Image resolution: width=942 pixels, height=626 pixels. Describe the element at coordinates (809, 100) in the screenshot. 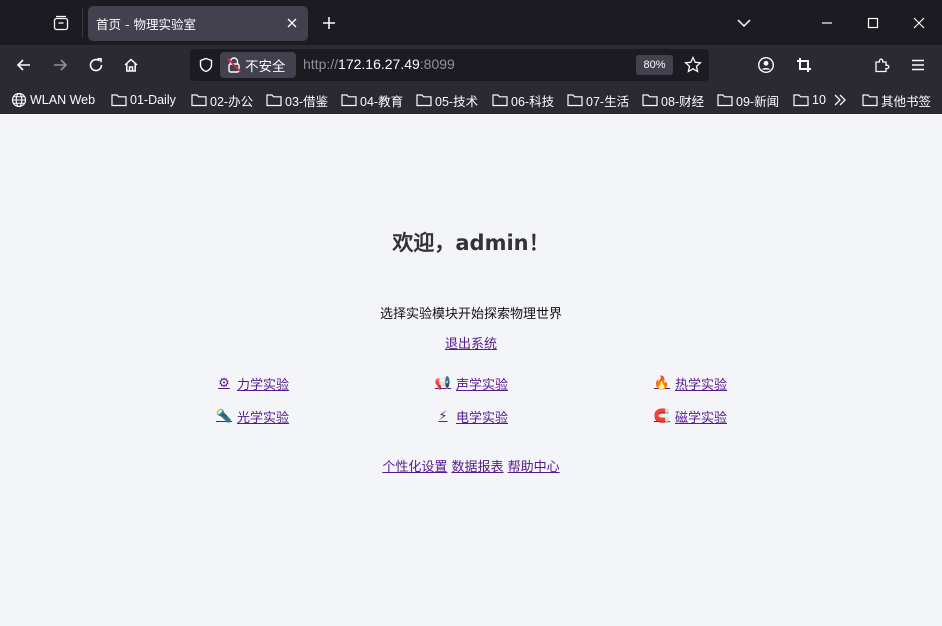

I see `bookmark-folder: 10` at that location.